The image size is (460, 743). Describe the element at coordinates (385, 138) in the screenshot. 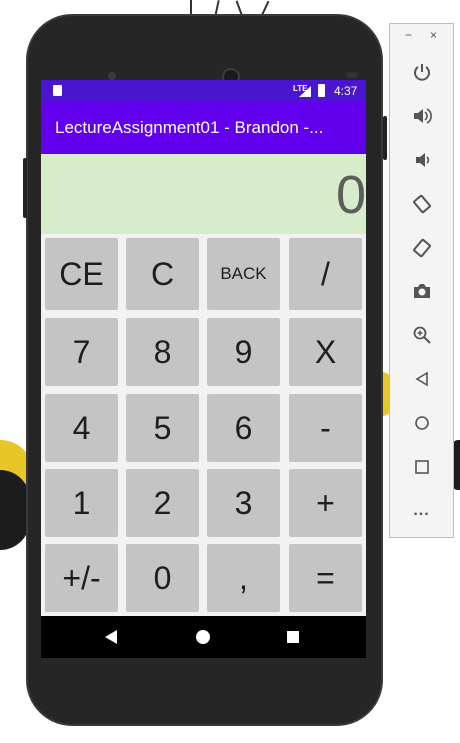

I see `phone-power-button` at that location.